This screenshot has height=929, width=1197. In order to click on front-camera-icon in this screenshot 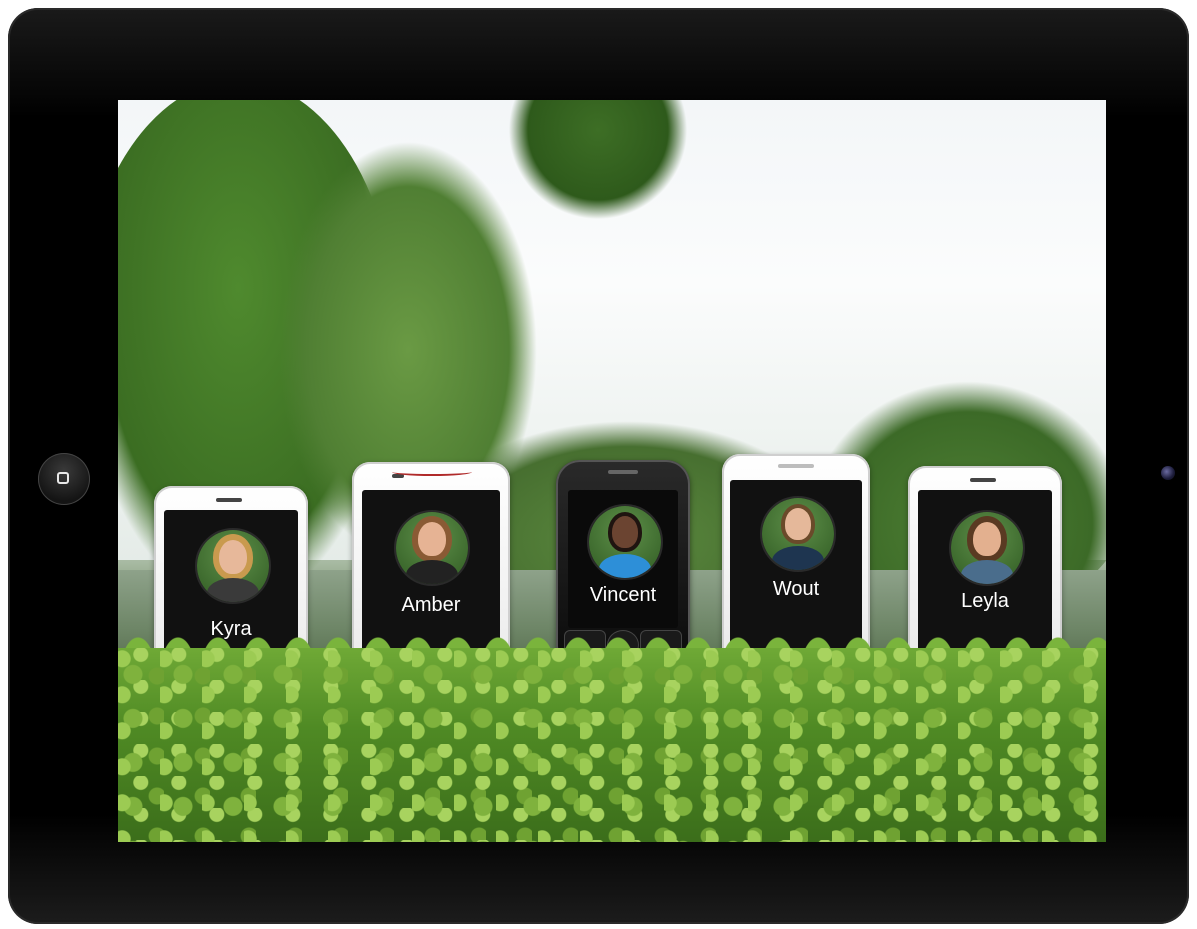, I will do `click(1168, 473)`.